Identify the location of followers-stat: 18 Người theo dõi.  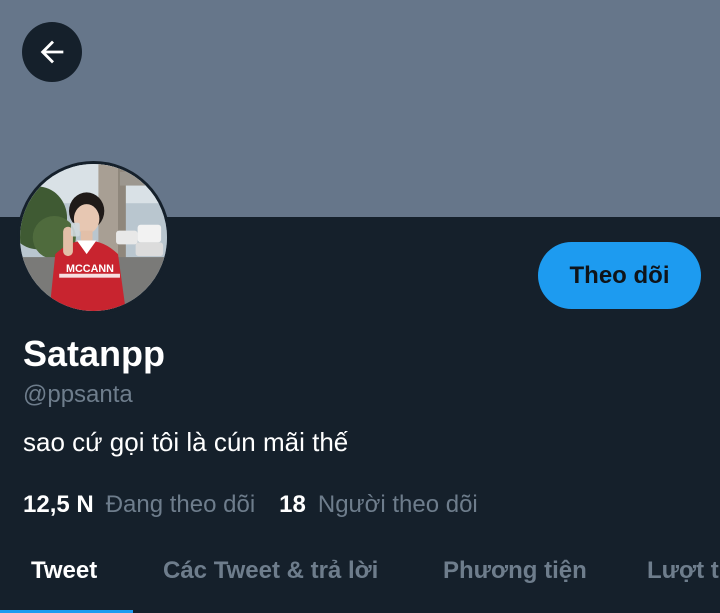
(378, 505).